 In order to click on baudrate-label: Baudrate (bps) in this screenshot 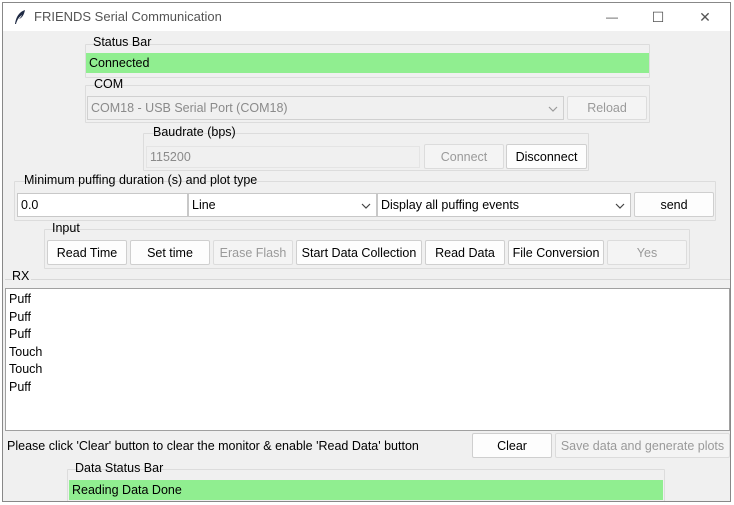, I will do `click(194, 132)`.